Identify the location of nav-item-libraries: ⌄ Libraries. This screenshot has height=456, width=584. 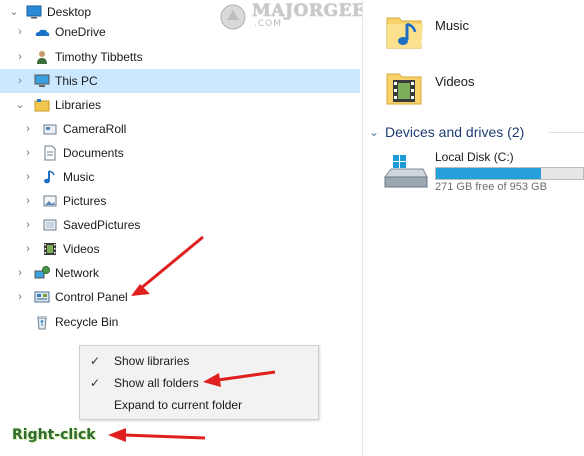
(180, 105).